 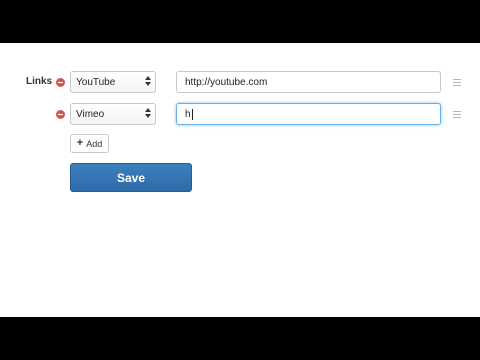 What do you see at coordinates (457, 82) in the screenshot?
I see `drag-handle-row-1-icon` at bounding box center [457, 82].